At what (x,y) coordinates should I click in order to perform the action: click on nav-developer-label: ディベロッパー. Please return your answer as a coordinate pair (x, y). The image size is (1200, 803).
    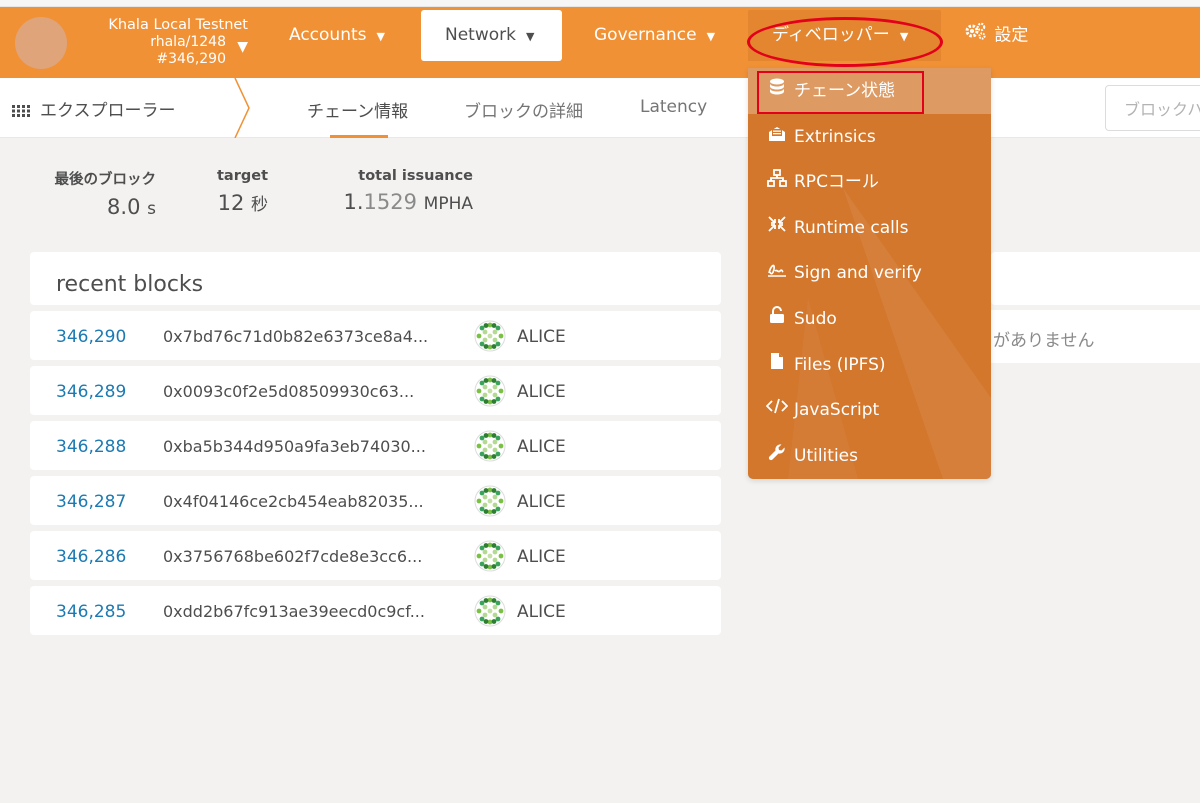
    Looking at the image, I should click on (831, 35).